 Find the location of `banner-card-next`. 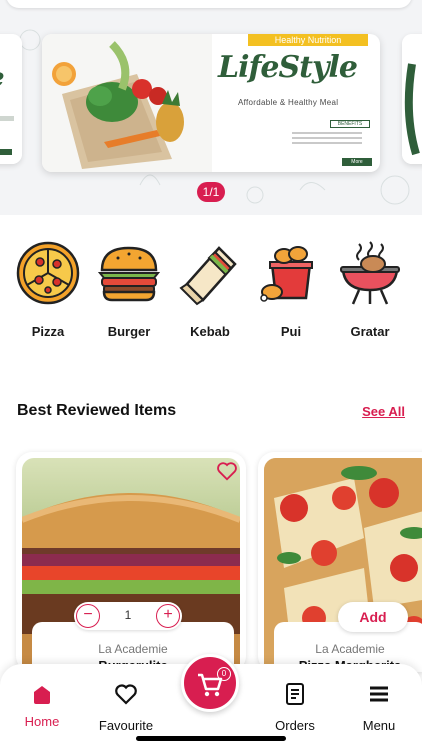

banner-card-next is located at coordinates (412, 99).